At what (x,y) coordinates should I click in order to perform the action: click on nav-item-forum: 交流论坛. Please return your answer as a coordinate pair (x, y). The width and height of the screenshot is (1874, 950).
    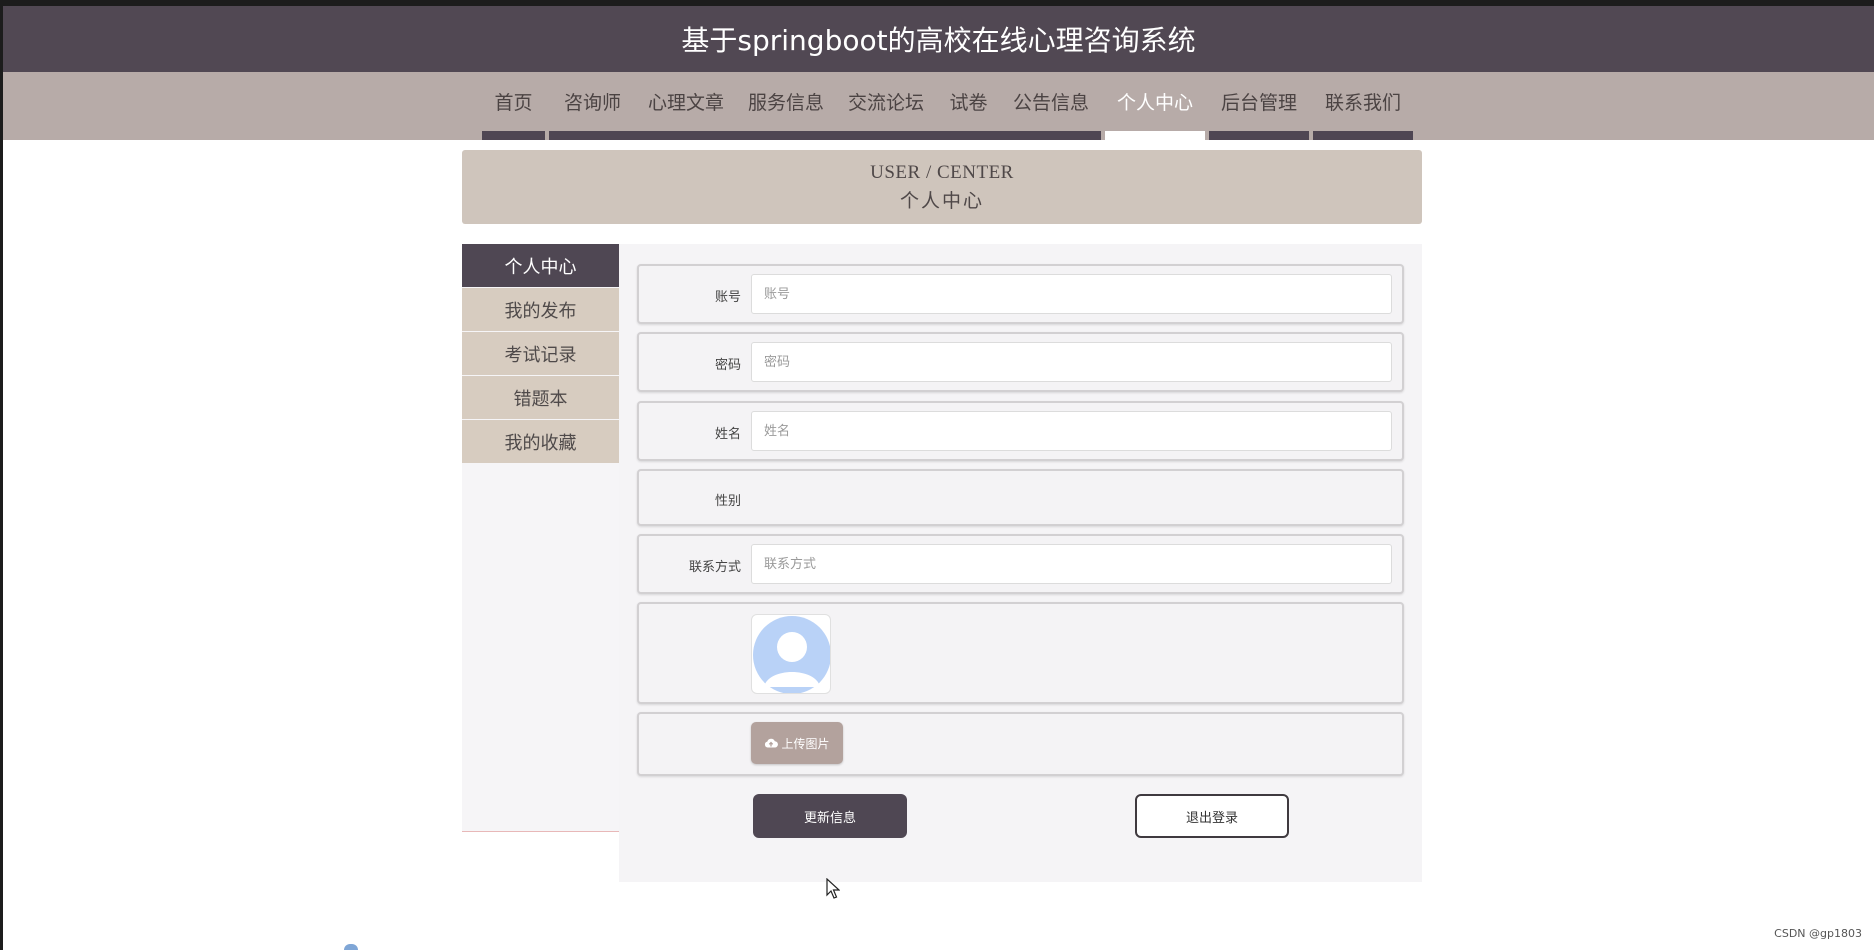
    Looking at the image, I should click on (886, 106).